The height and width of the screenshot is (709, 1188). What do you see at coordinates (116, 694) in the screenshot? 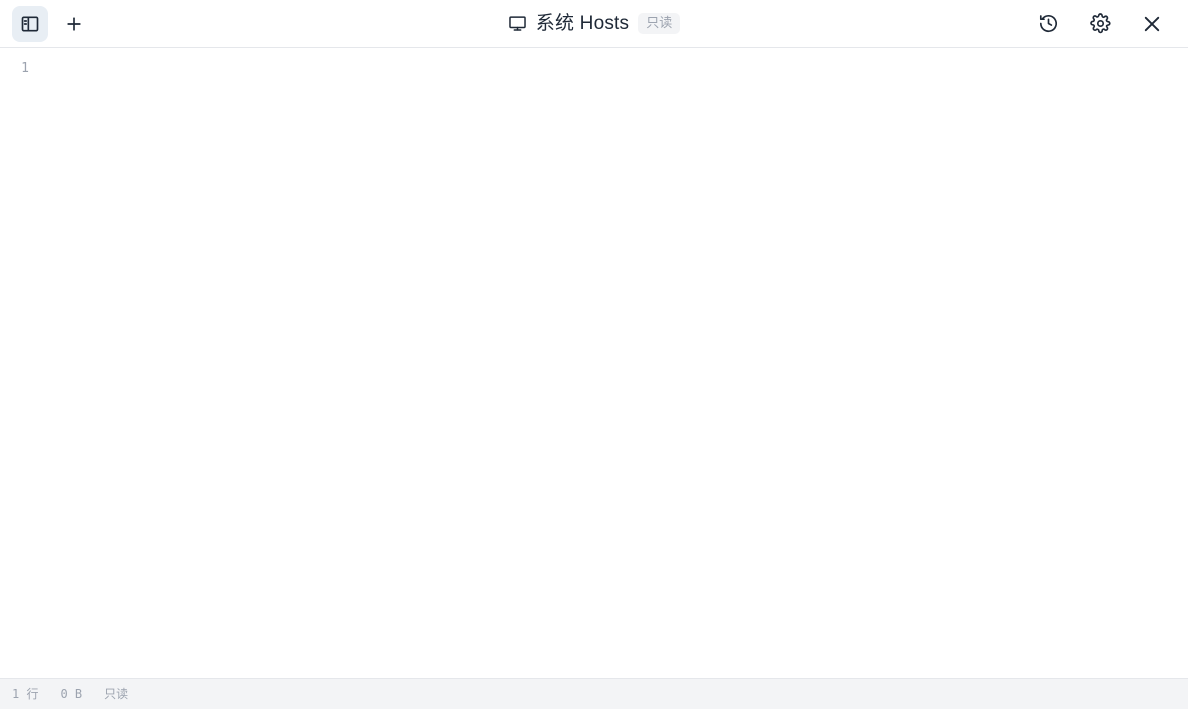
I see `status-readonly-mode: 只读` at bounding box center [116, 694].